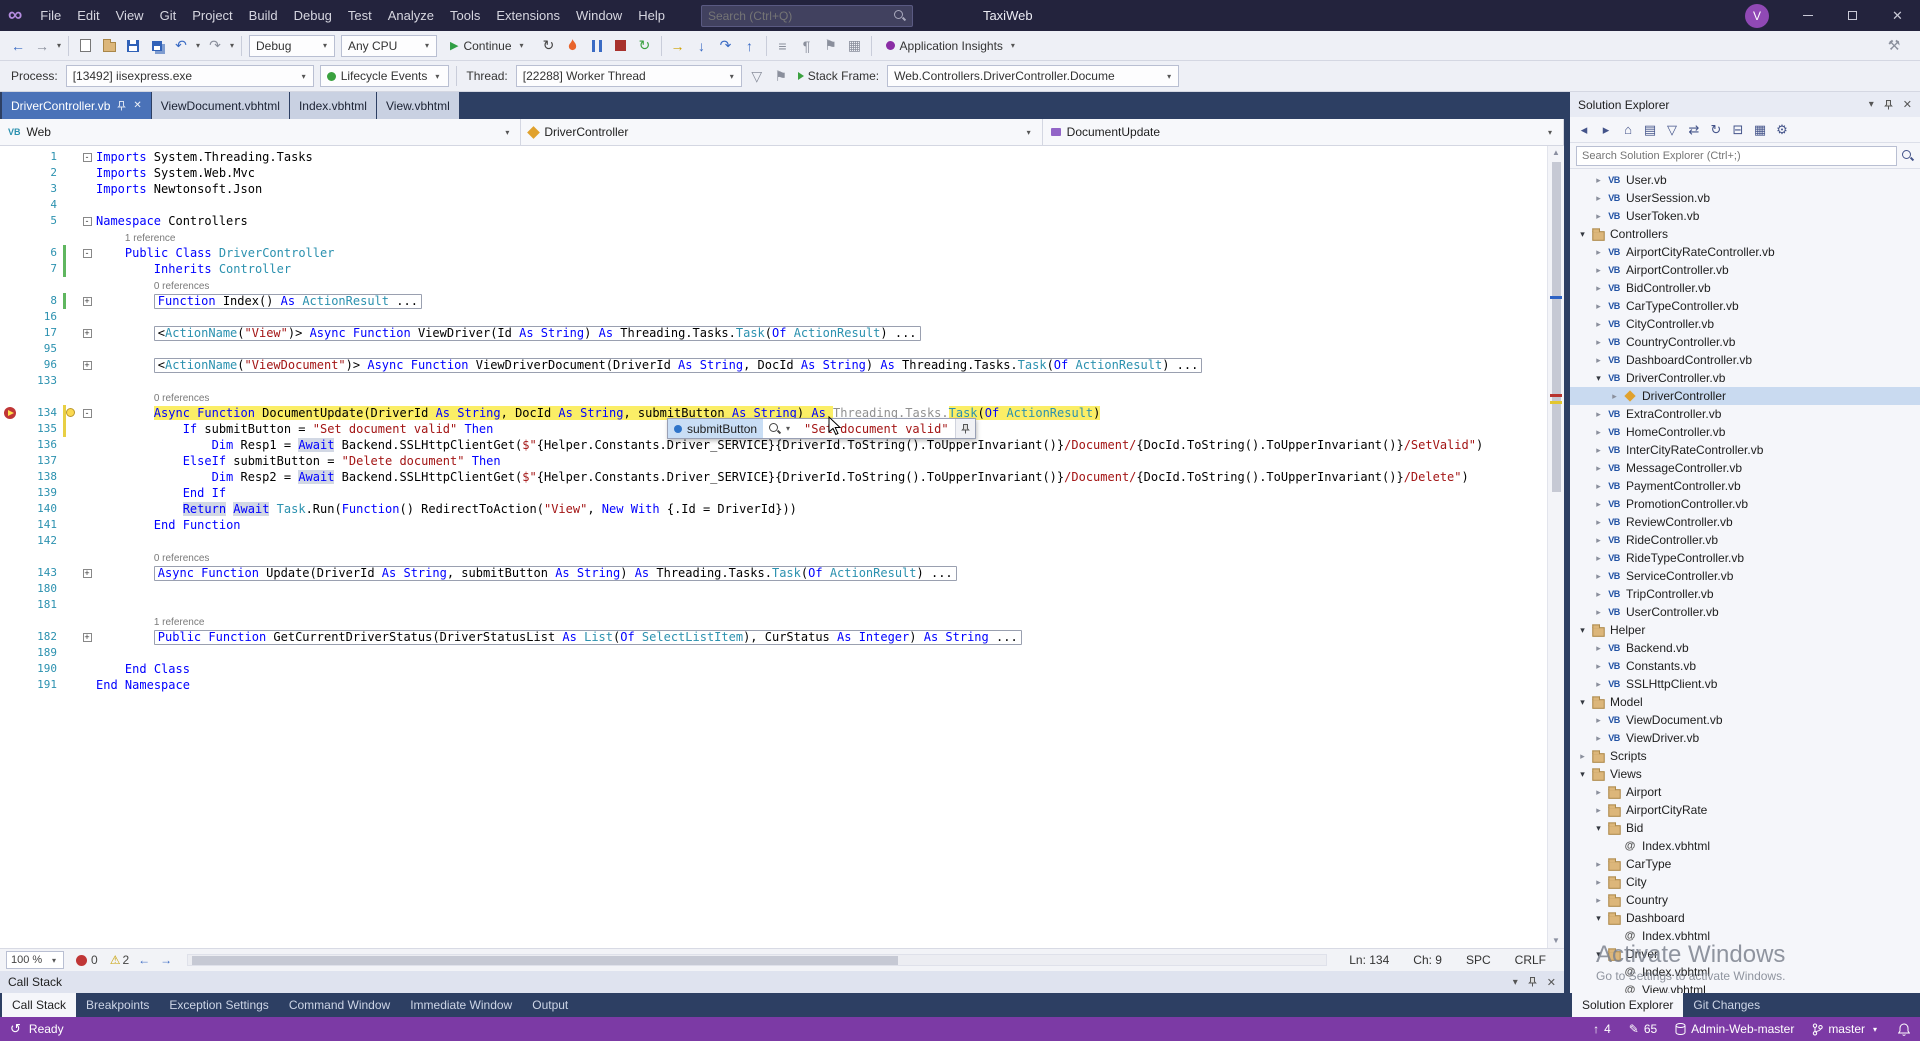  I want to click on tree-item-airportcontroller-vb: ▸ VB AirportController.vb, so click(1745, 270).